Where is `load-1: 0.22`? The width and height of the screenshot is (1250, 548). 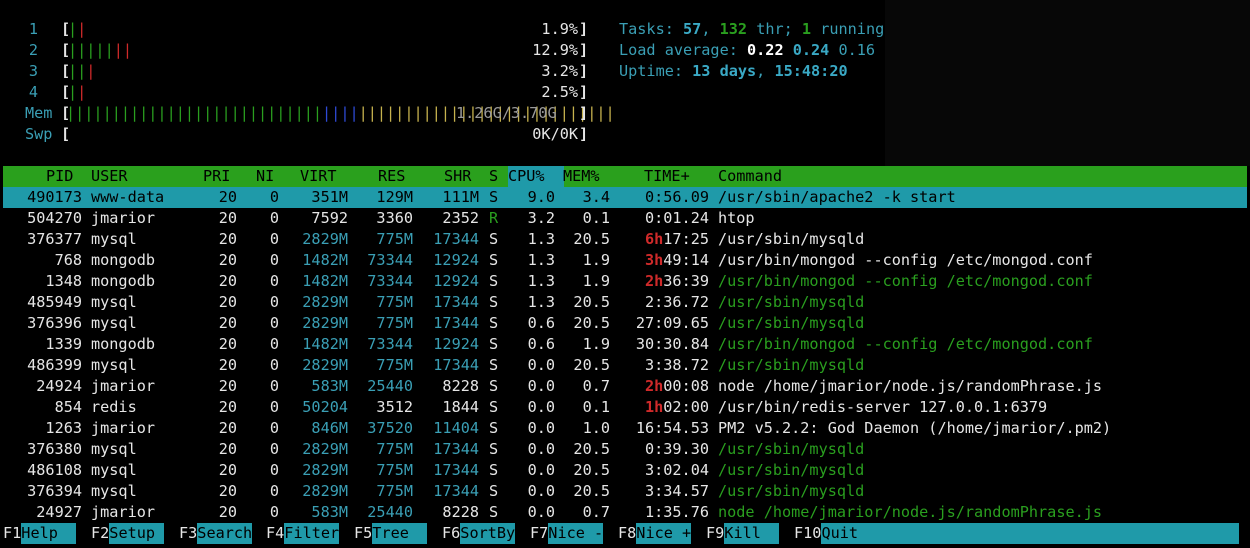
load-1: 0.22 is located at coordinates (765, 50).